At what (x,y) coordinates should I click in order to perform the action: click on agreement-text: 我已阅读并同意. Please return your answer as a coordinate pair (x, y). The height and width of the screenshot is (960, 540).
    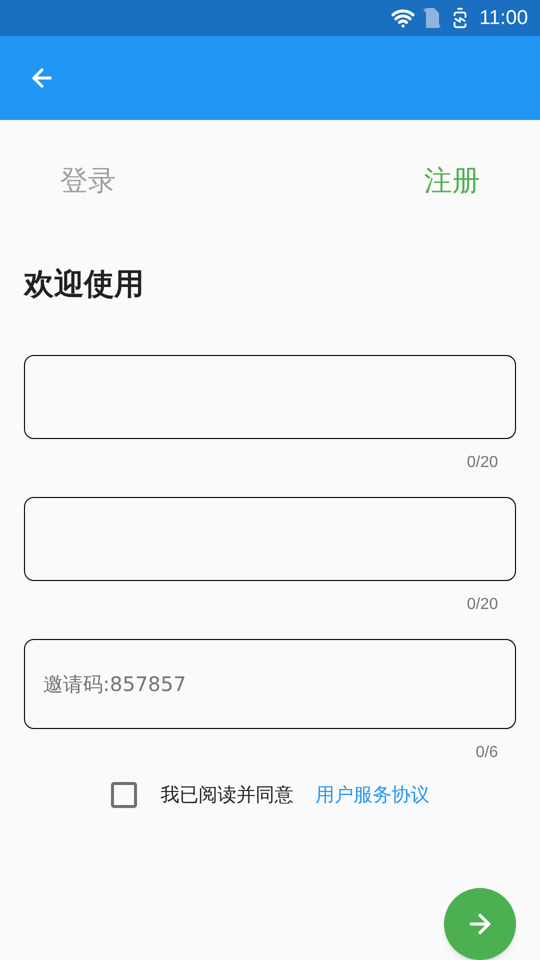
    Looking at the image, I should click on (227, 795).